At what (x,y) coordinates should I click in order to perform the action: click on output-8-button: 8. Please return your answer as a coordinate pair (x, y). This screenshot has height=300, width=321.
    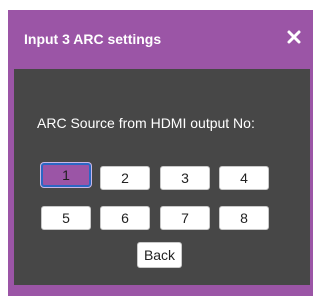
    Looking at the image, I should click on (244, 218).